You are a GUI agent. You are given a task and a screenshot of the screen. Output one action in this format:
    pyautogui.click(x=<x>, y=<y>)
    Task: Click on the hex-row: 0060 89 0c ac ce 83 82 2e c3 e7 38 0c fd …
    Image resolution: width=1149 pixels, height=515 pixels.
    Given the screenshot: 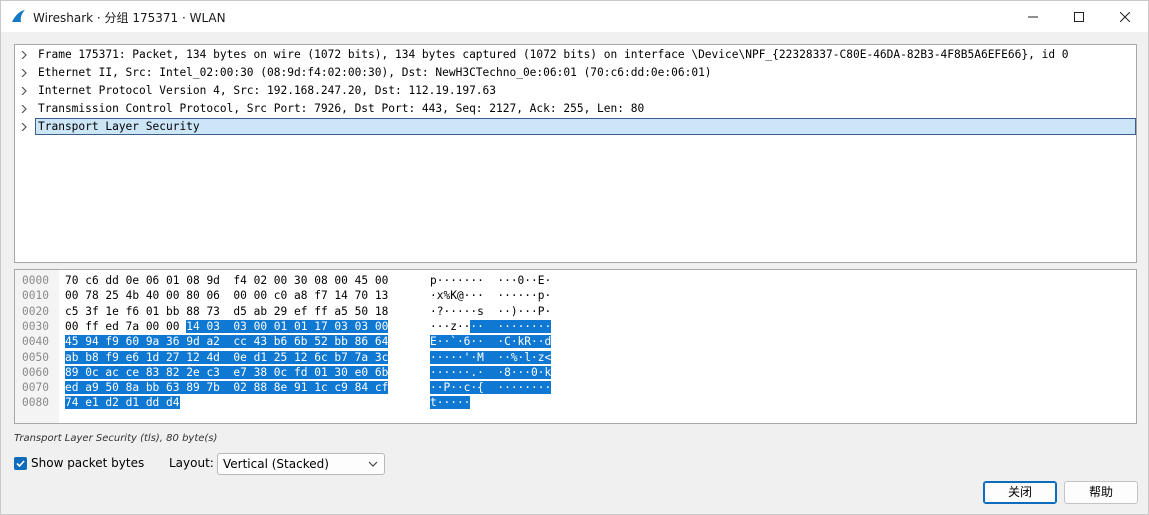 What is the action you would take?
    pyautogui.click(x=575, y=372)
    